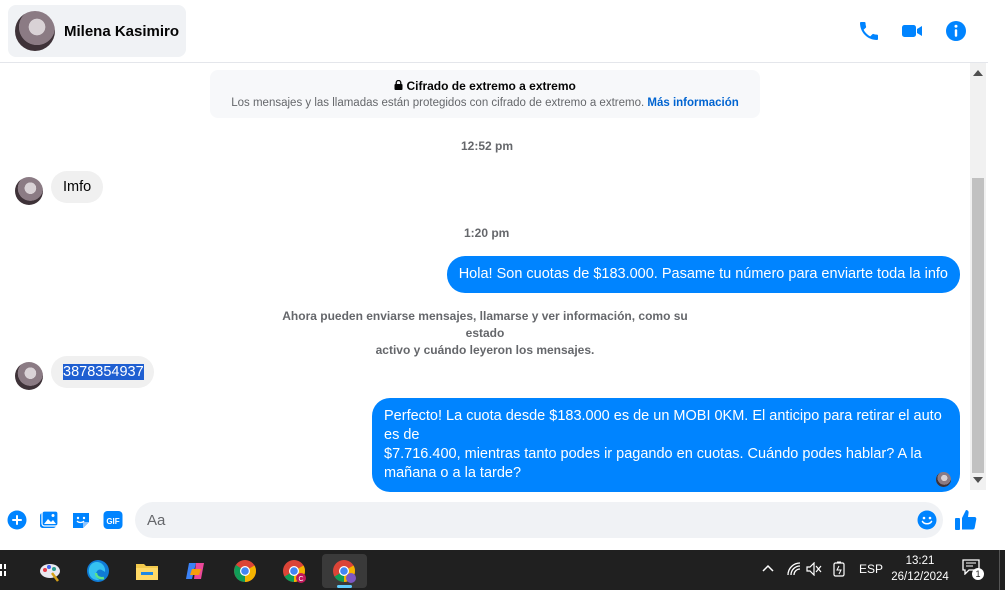 This screenshot has height=590, width=1005. I want to click on paint-app-icon, so click(50, 573).